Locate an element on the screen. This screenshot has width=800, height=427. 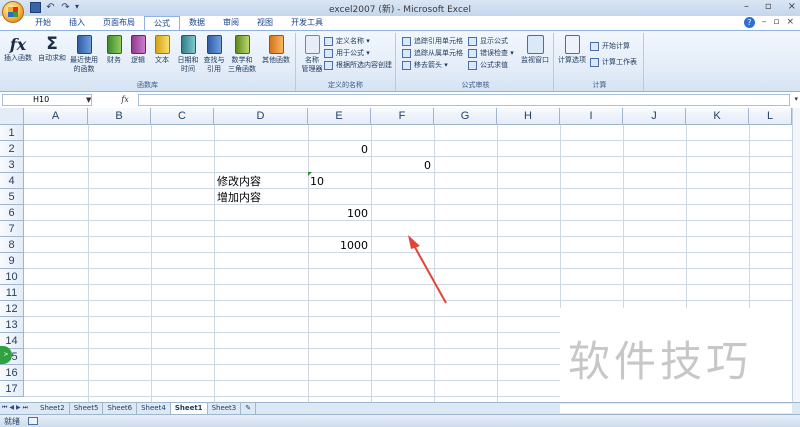
cell-f3: 0 is located at coordinates (401, 166).